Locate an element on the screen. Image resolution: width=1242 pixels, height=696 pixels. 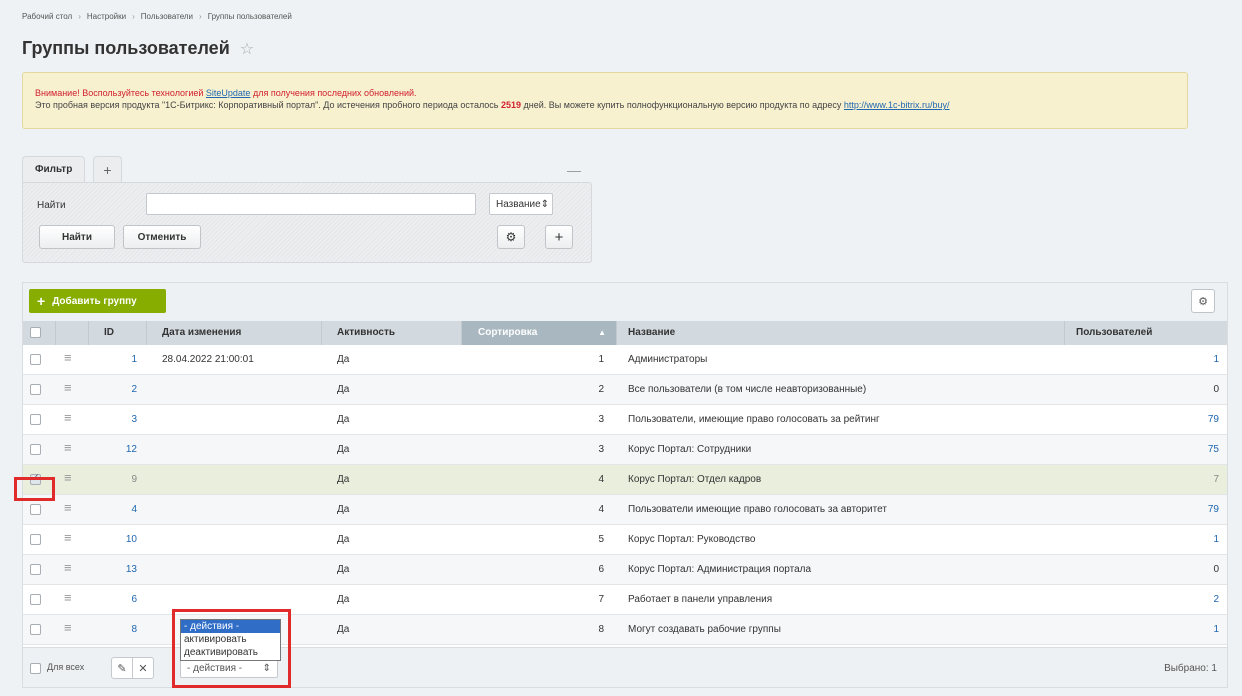
select-arrows-icon: ⇕ is located at coordinates (545, 204).